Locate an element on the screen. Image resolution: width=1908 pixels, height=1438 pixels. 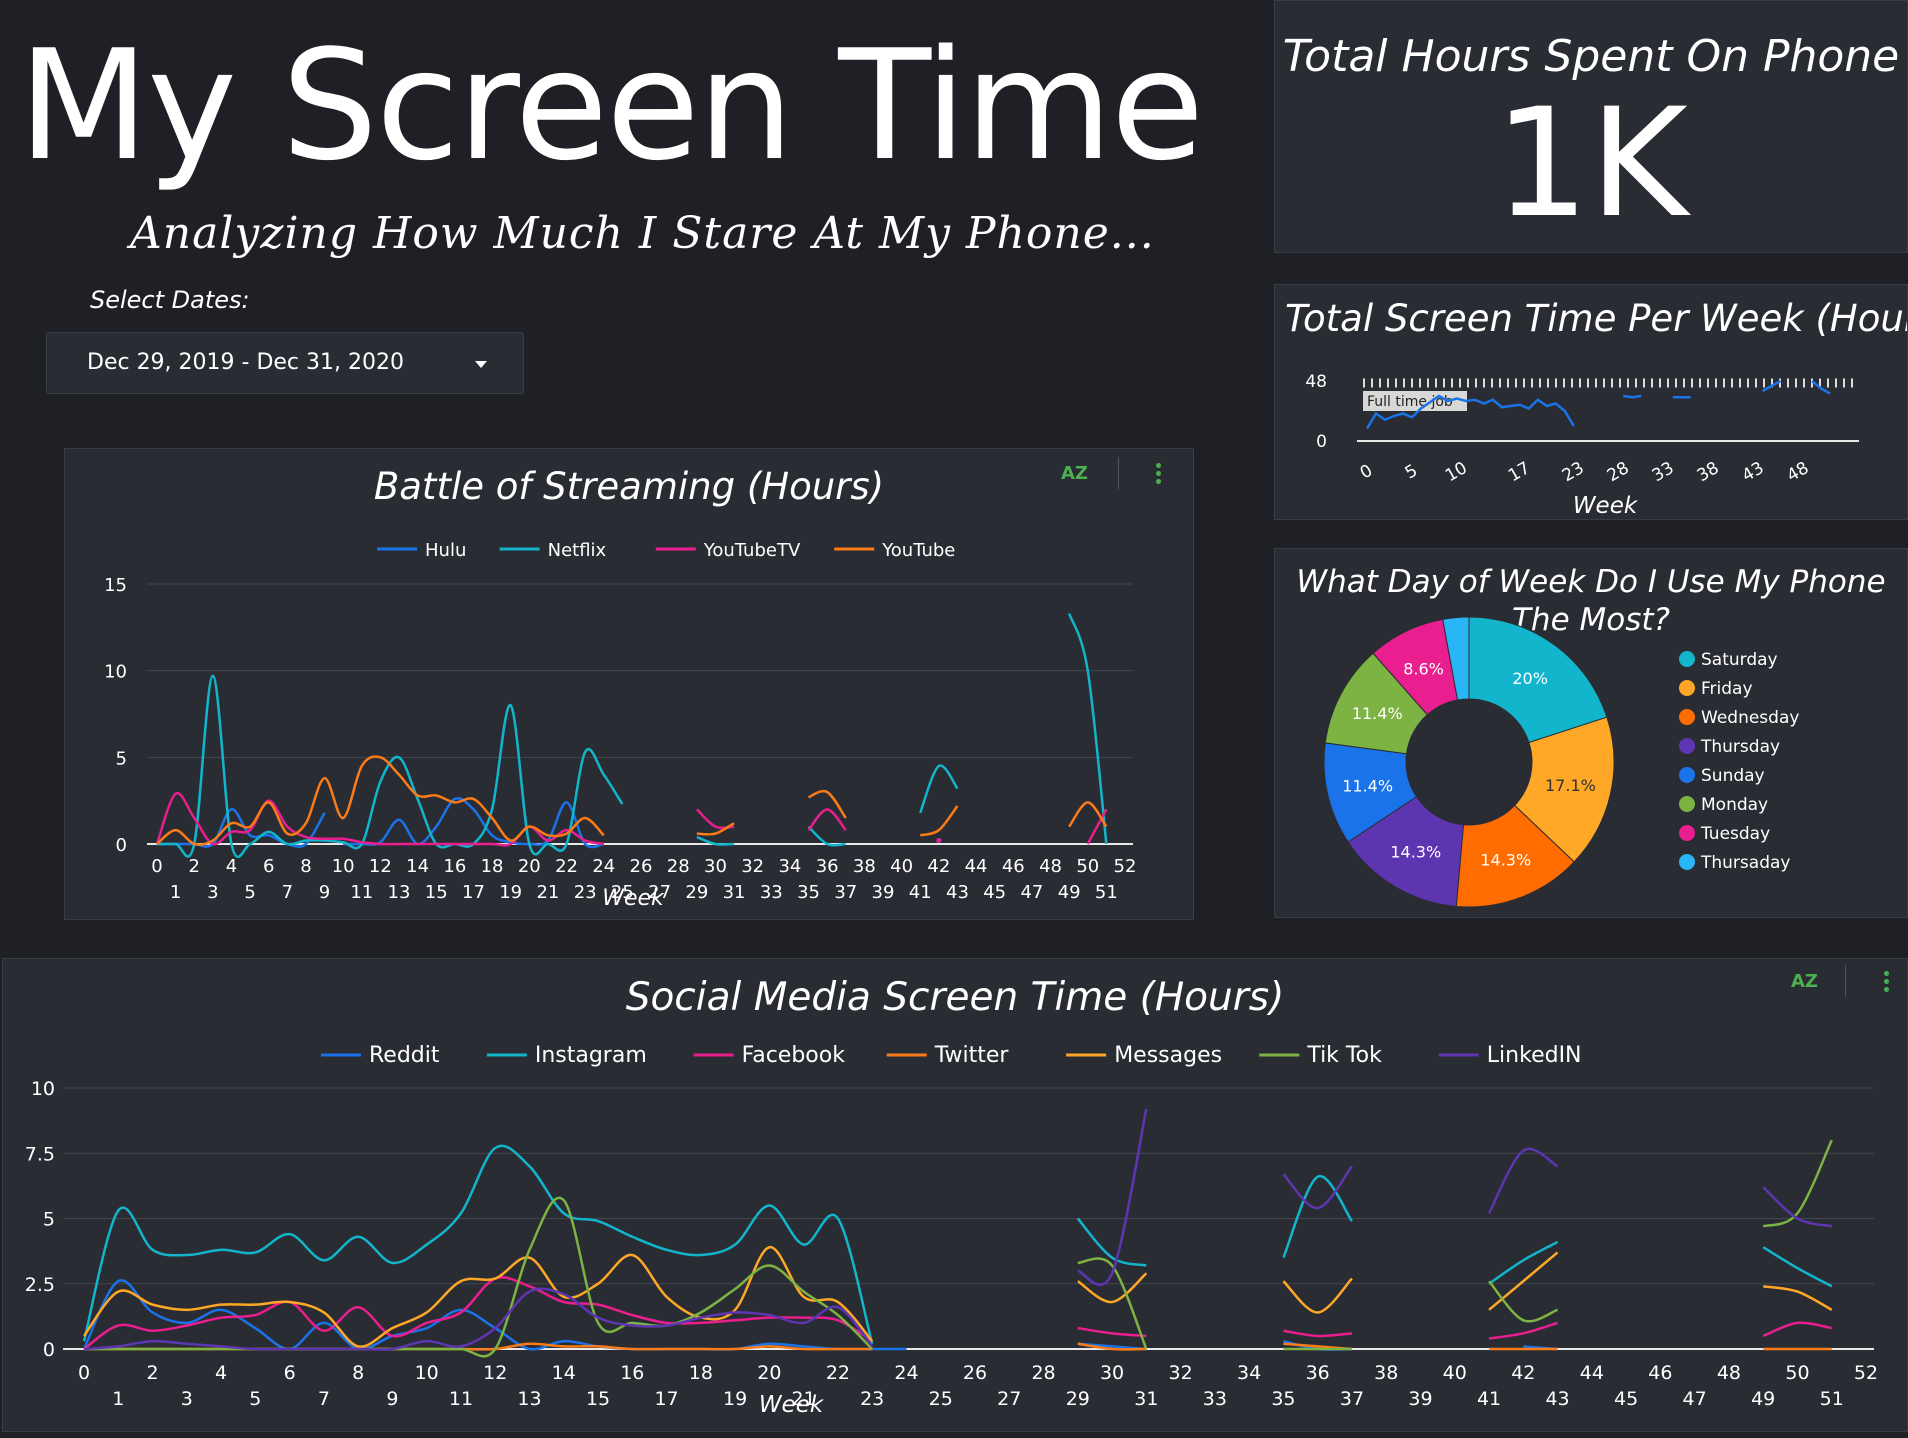
x-tick-label: 22 is located at coordinates (838, 1373).